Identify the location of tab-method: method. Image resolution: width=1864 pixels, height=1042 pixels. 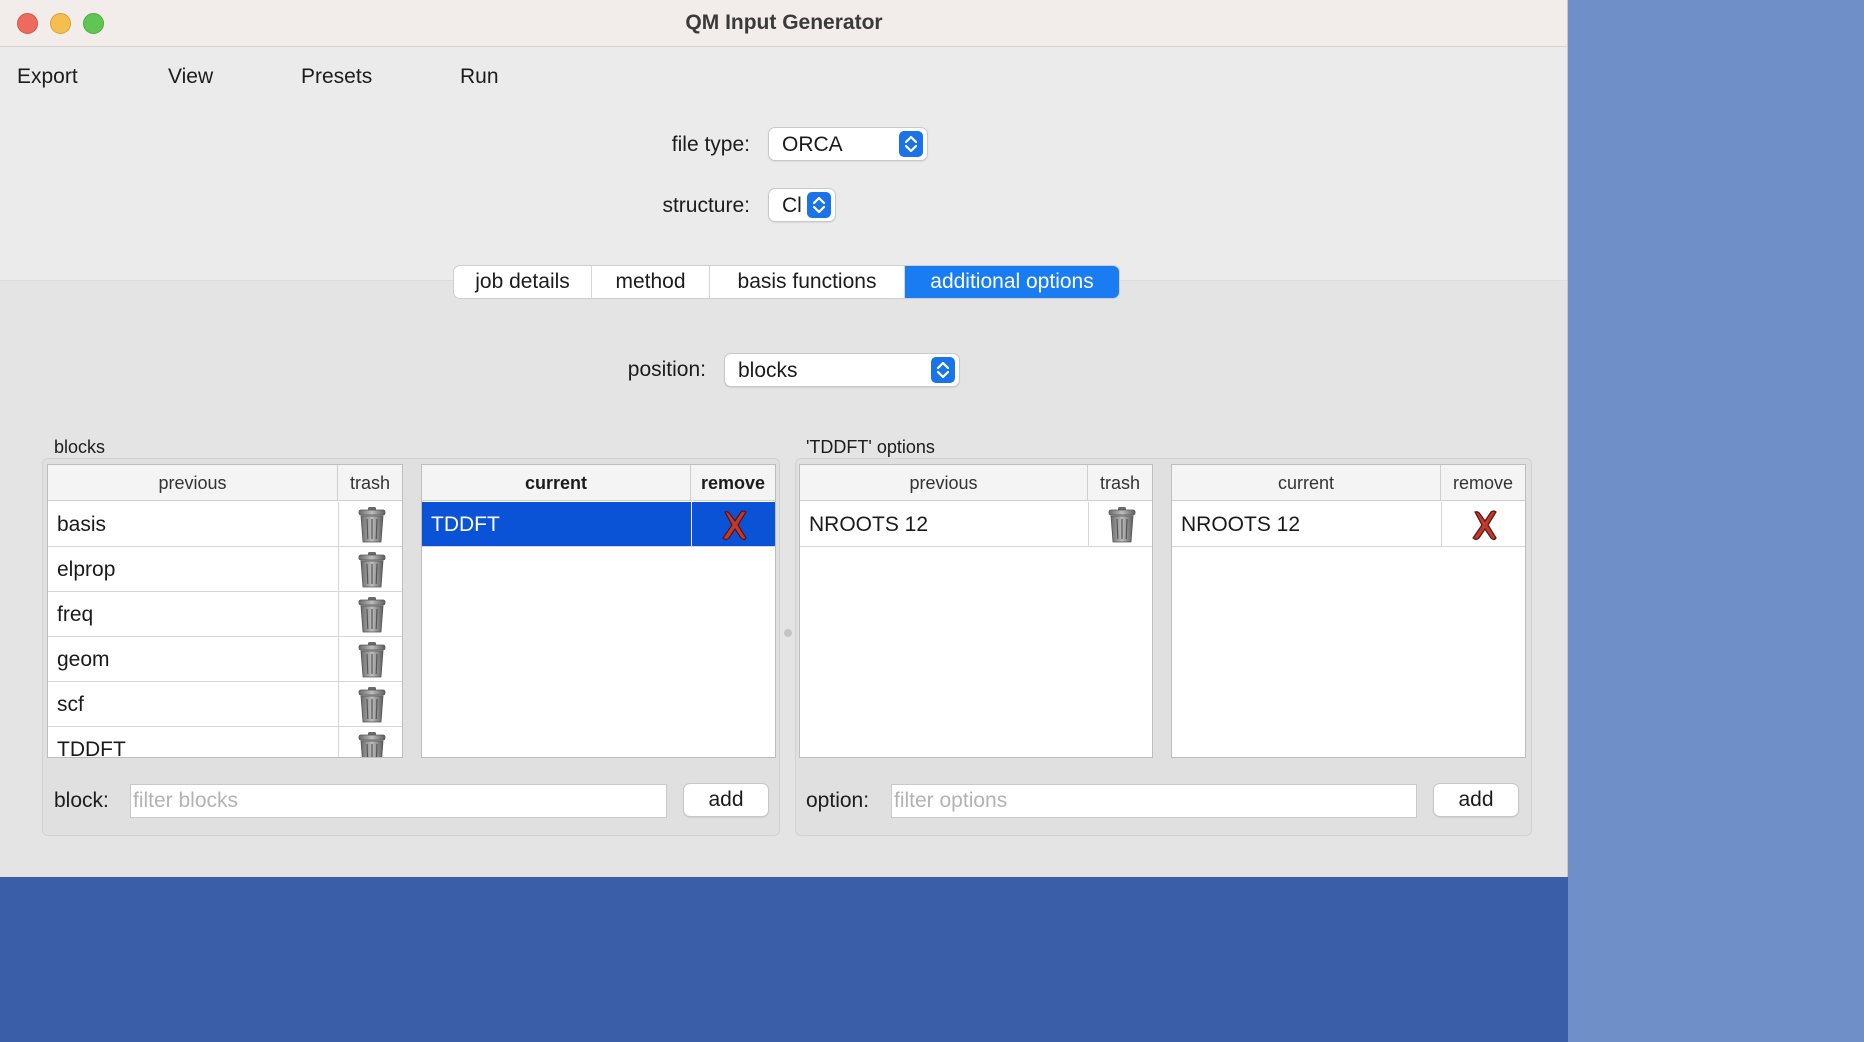
(651, 282).